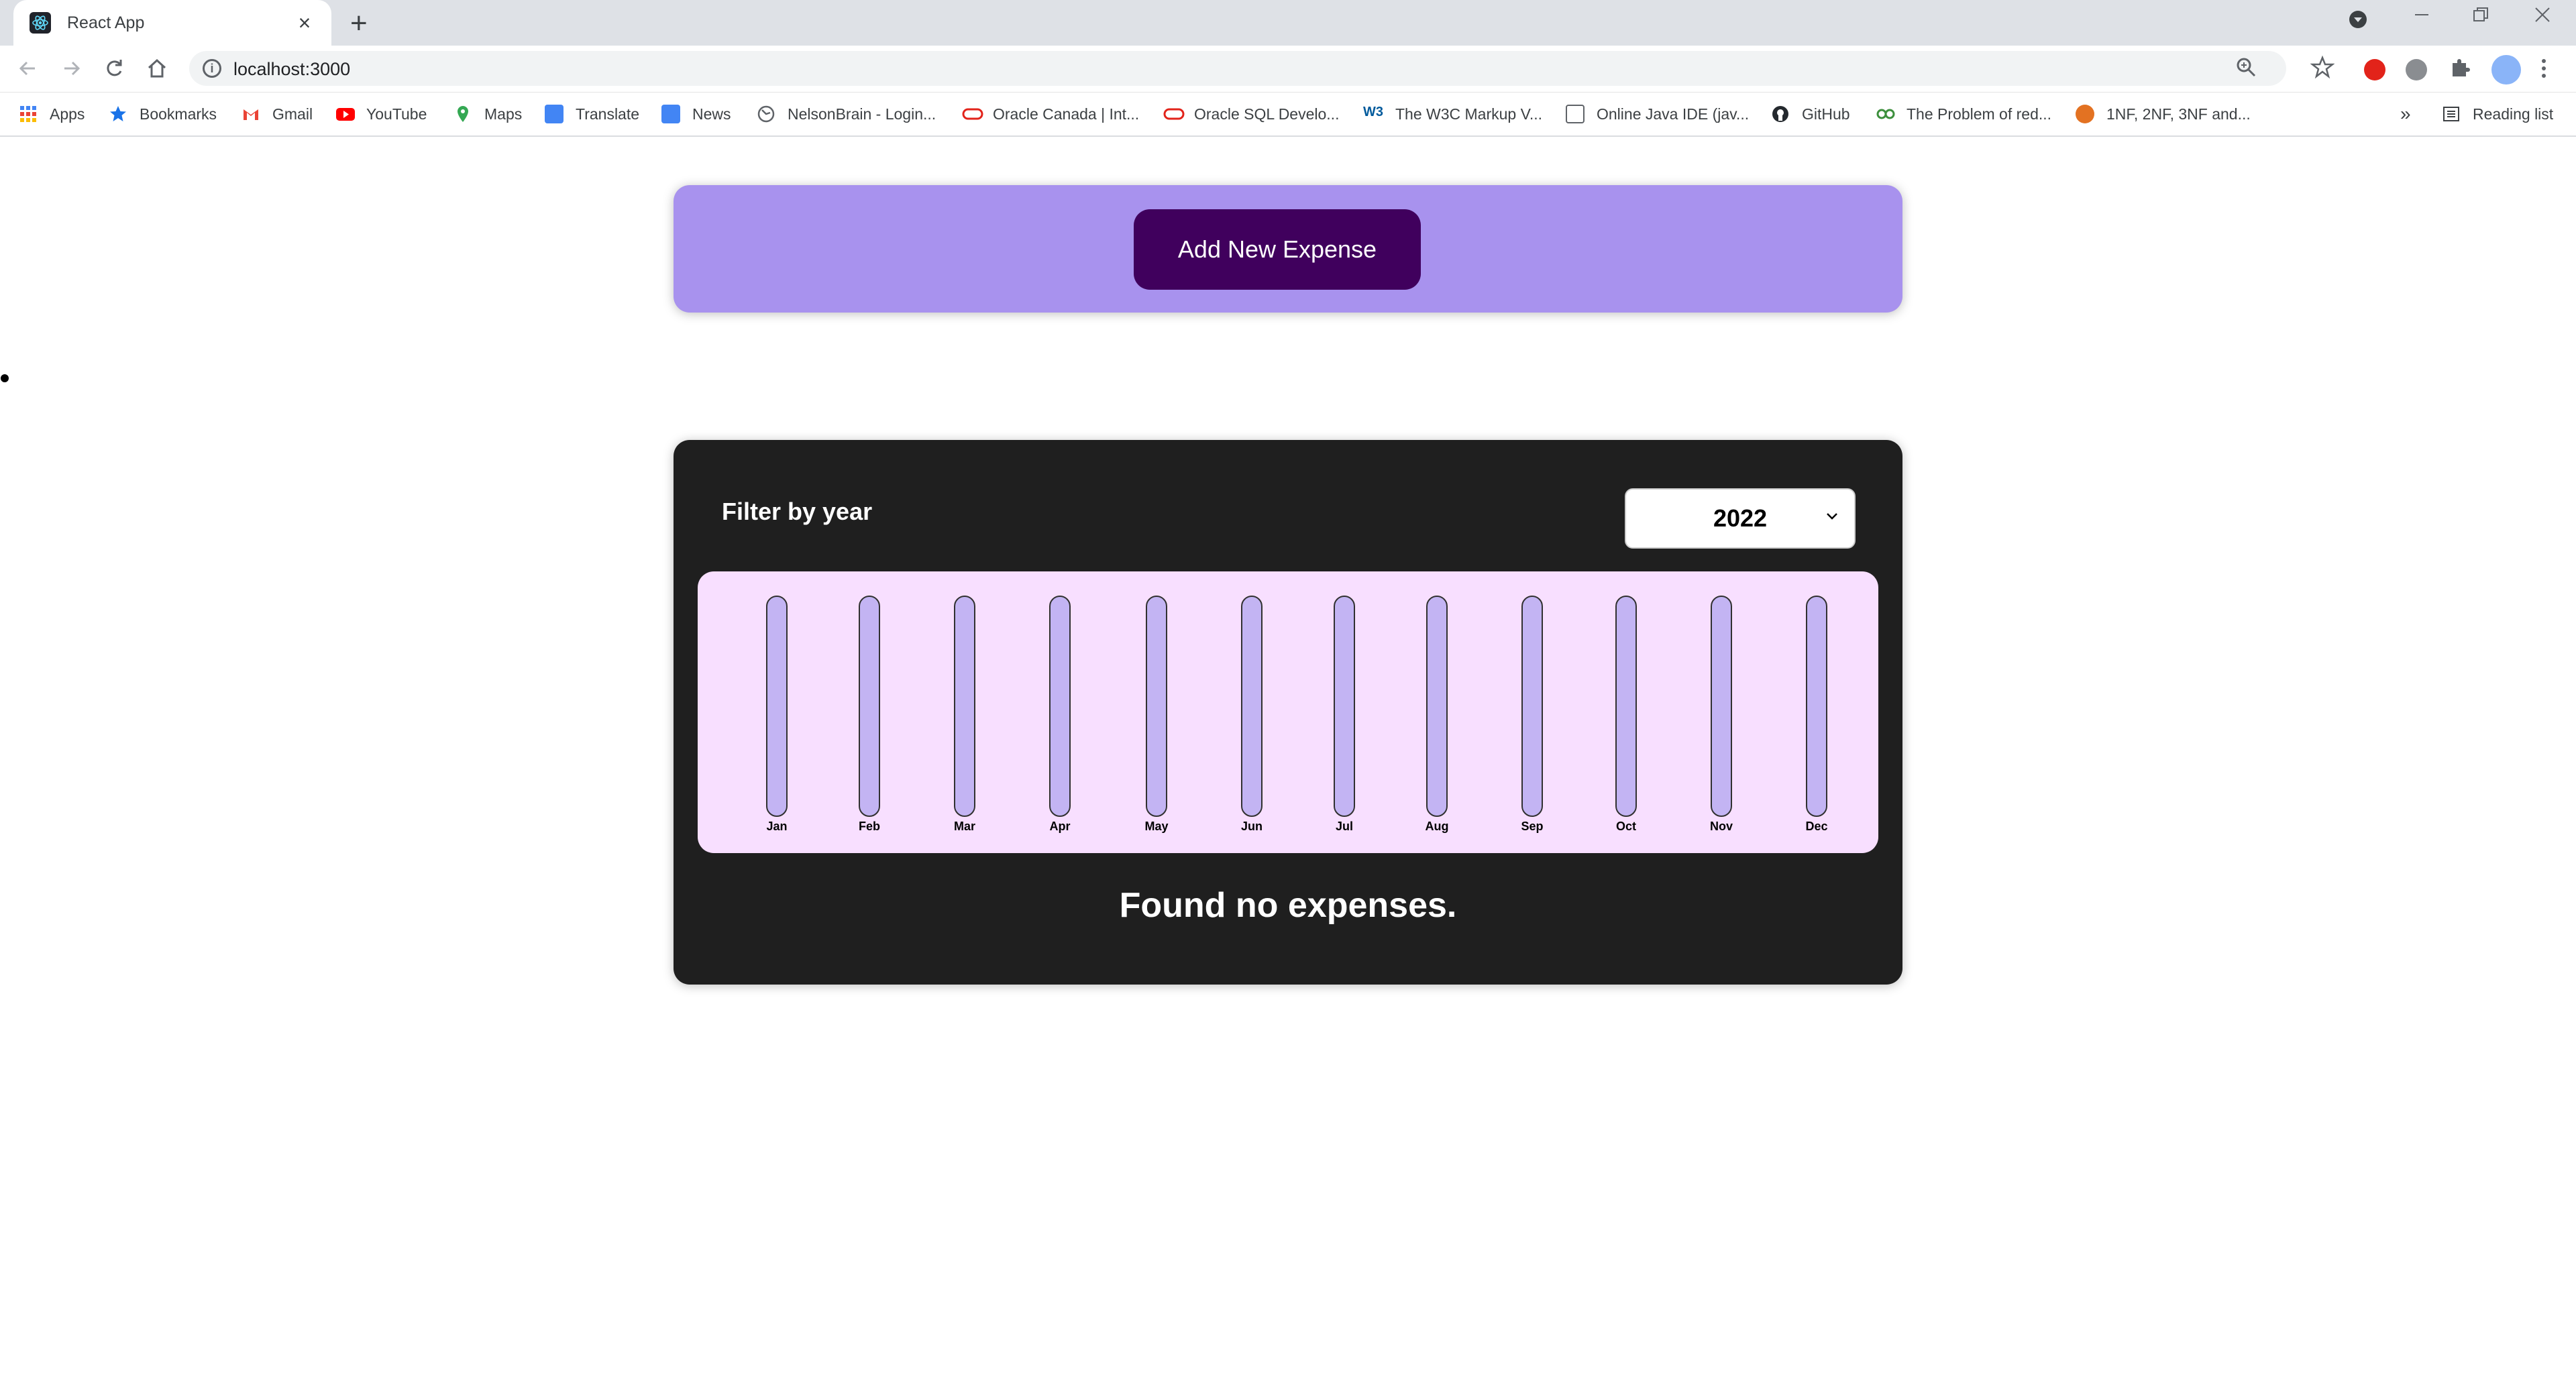 The width and height of the screenshot is (2576, 1395). I want to click on bookmarks-overflow-button: », so click(2405, 114).